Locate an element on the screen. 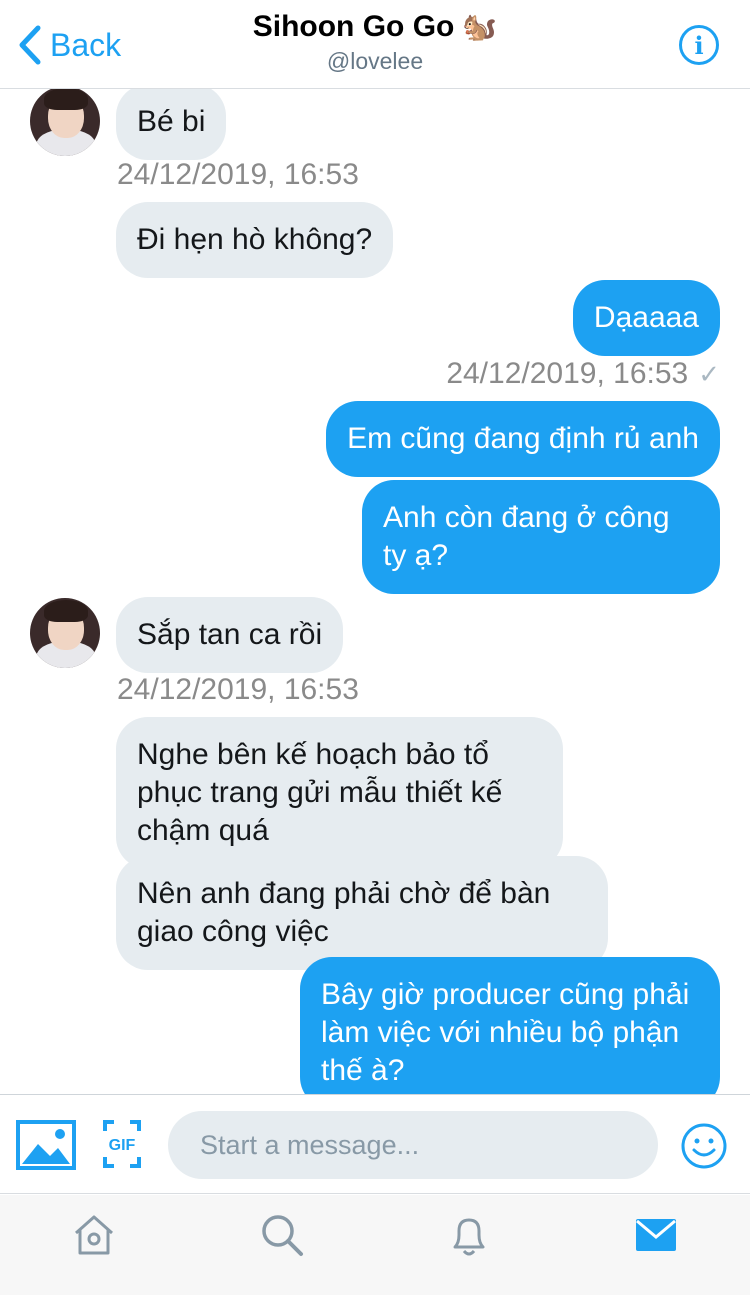 The image size is (750, 1295). contact-name: Sihoon Go Go is located at coordinates (353, 26).